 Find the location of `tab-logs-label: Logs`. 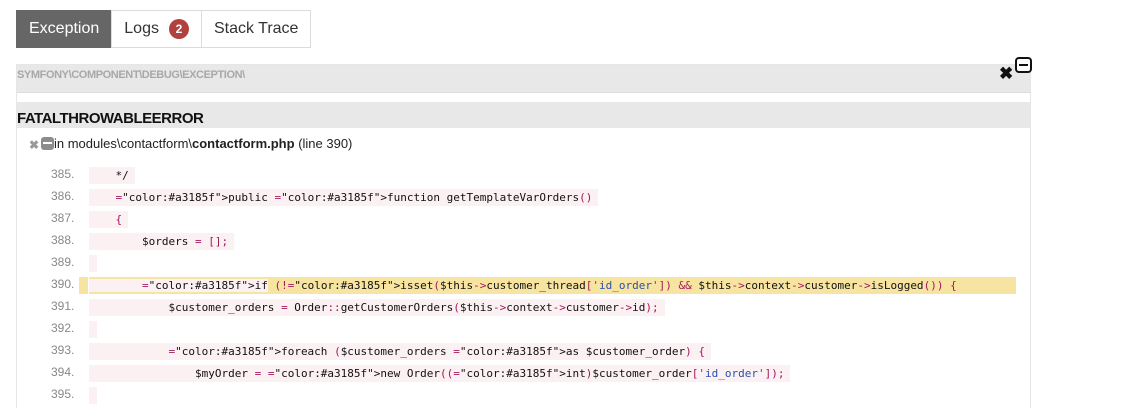

tab-logs-label: Logs is located at coordinates (141, 28).